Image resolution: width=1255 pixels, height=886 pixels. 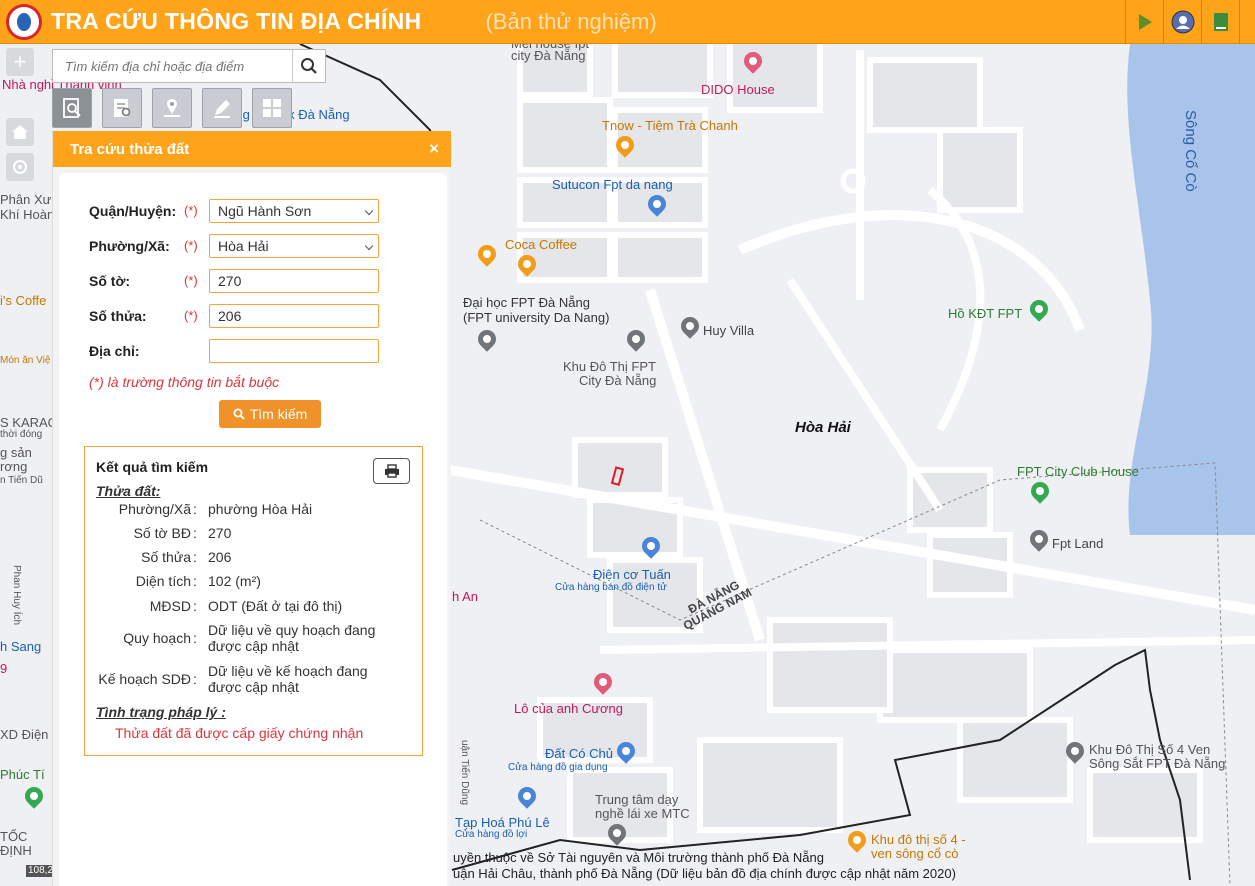 I want to click on map-label: Tạp Hoá Phú Lê, so click(x=502, y=822).